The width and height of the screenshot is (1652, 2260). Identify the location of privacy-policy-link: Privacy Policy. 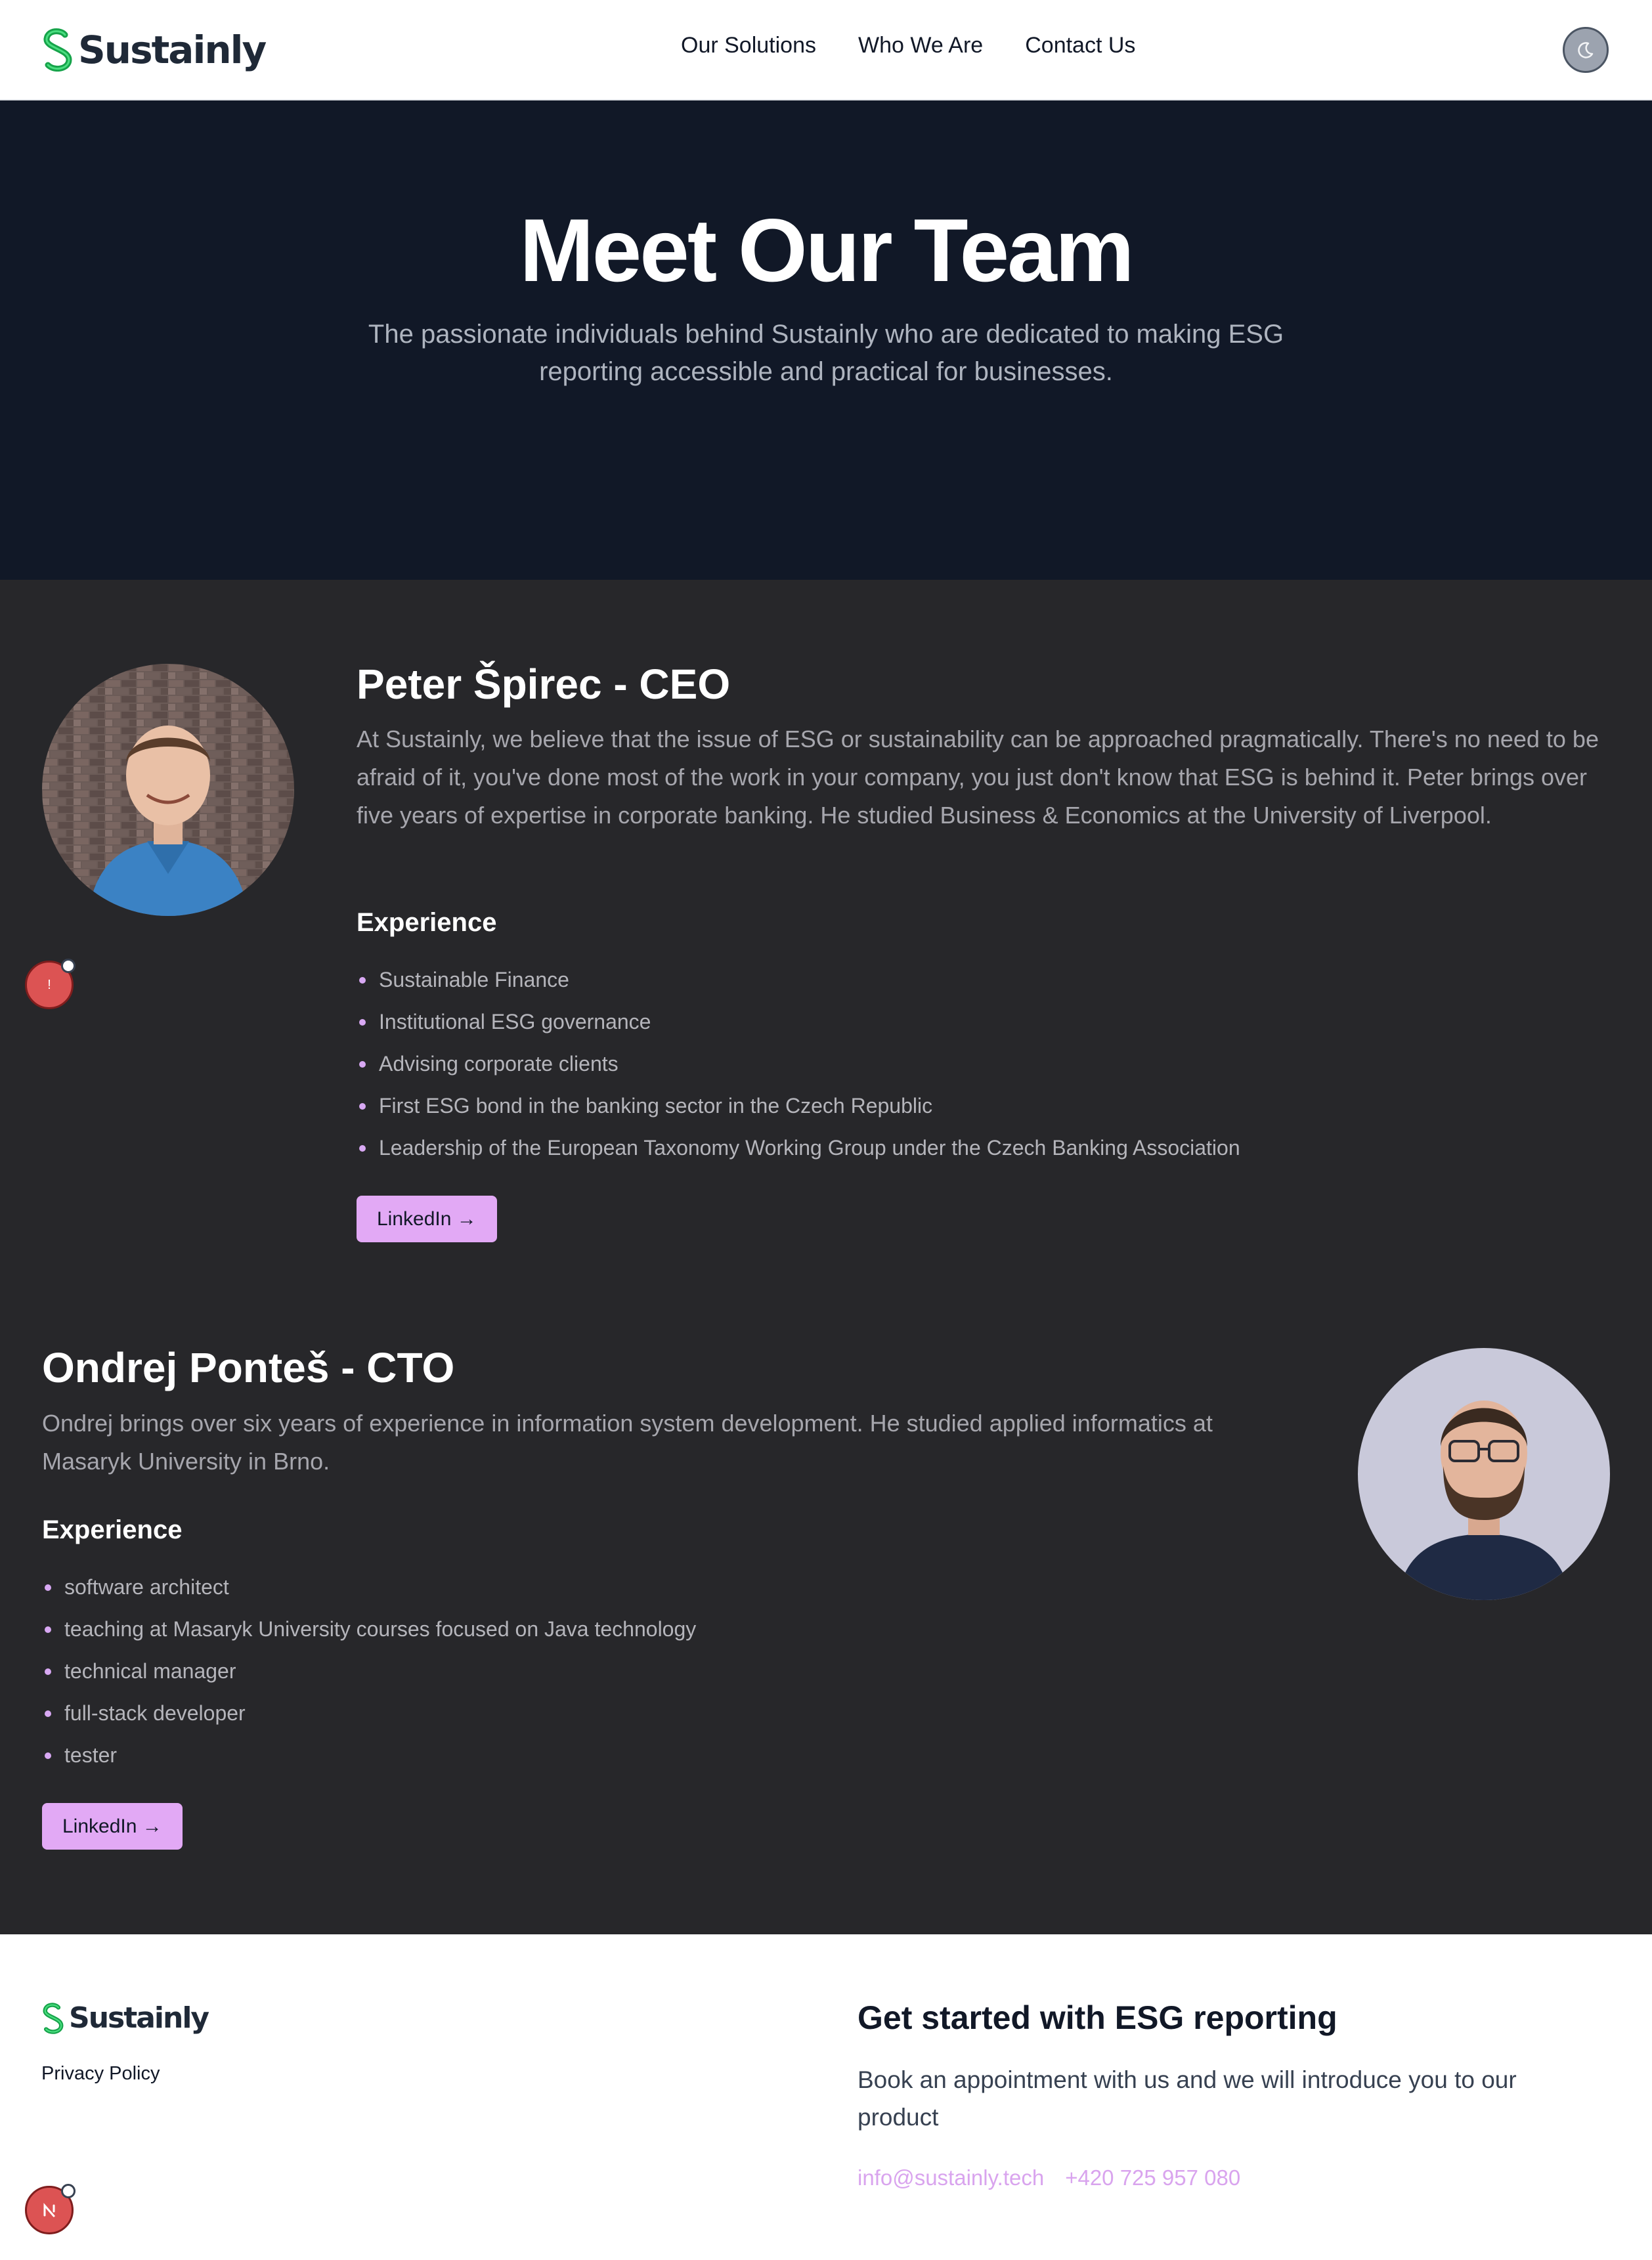
(100, 2074).